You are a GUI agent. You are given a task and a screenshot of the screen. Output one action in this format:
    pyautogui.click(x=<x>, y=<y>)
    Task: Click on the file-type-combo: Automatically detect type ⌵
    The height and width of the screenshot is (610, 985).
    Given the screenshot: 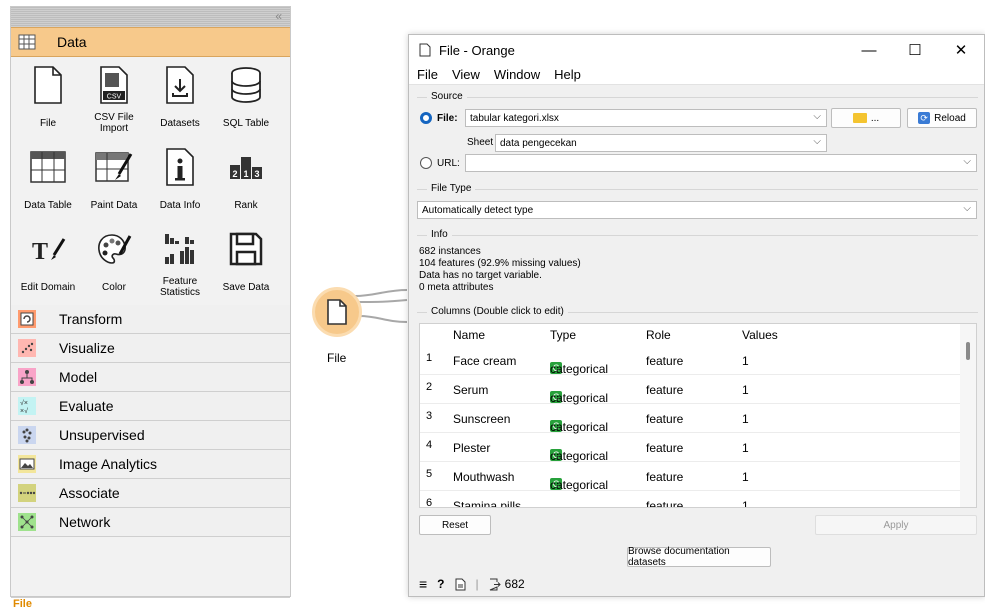 What is the action you would take?
    pyautogui.click(x=697, y=210)
    